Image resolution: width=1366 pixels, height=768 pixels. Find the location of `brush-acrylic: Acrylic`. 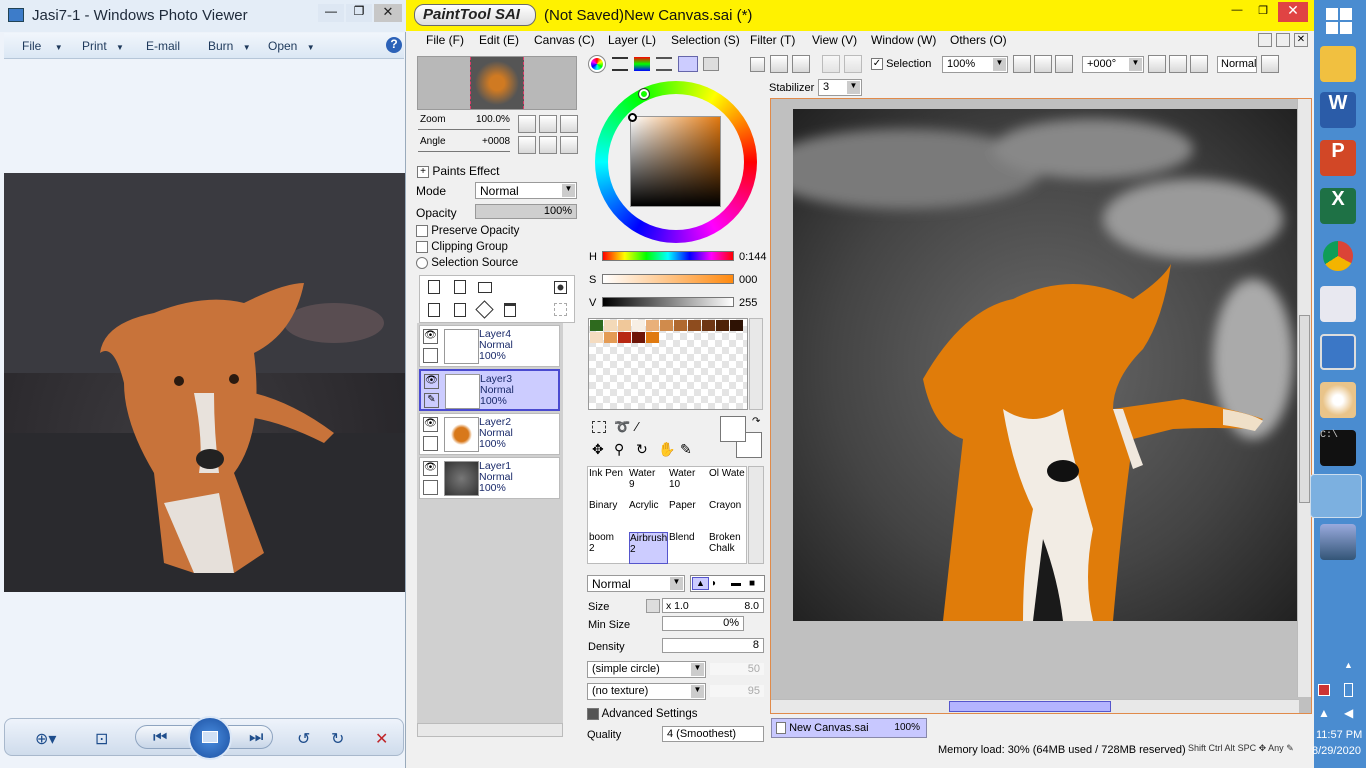

brush-acrylic: Acrylic is located at coordinates (648, 516).